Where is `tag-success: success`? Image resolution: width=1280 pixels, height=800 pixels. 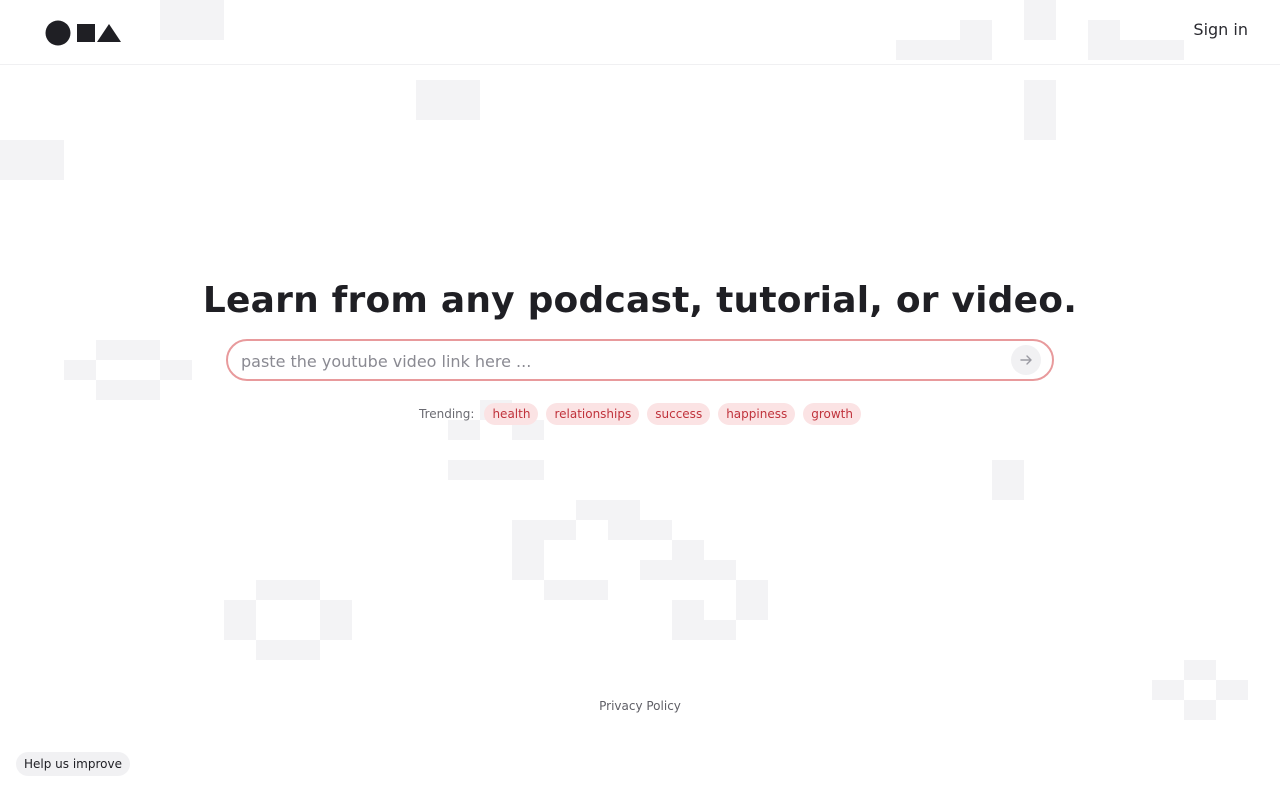
tag-success: success is located at coordinates (679, 414).